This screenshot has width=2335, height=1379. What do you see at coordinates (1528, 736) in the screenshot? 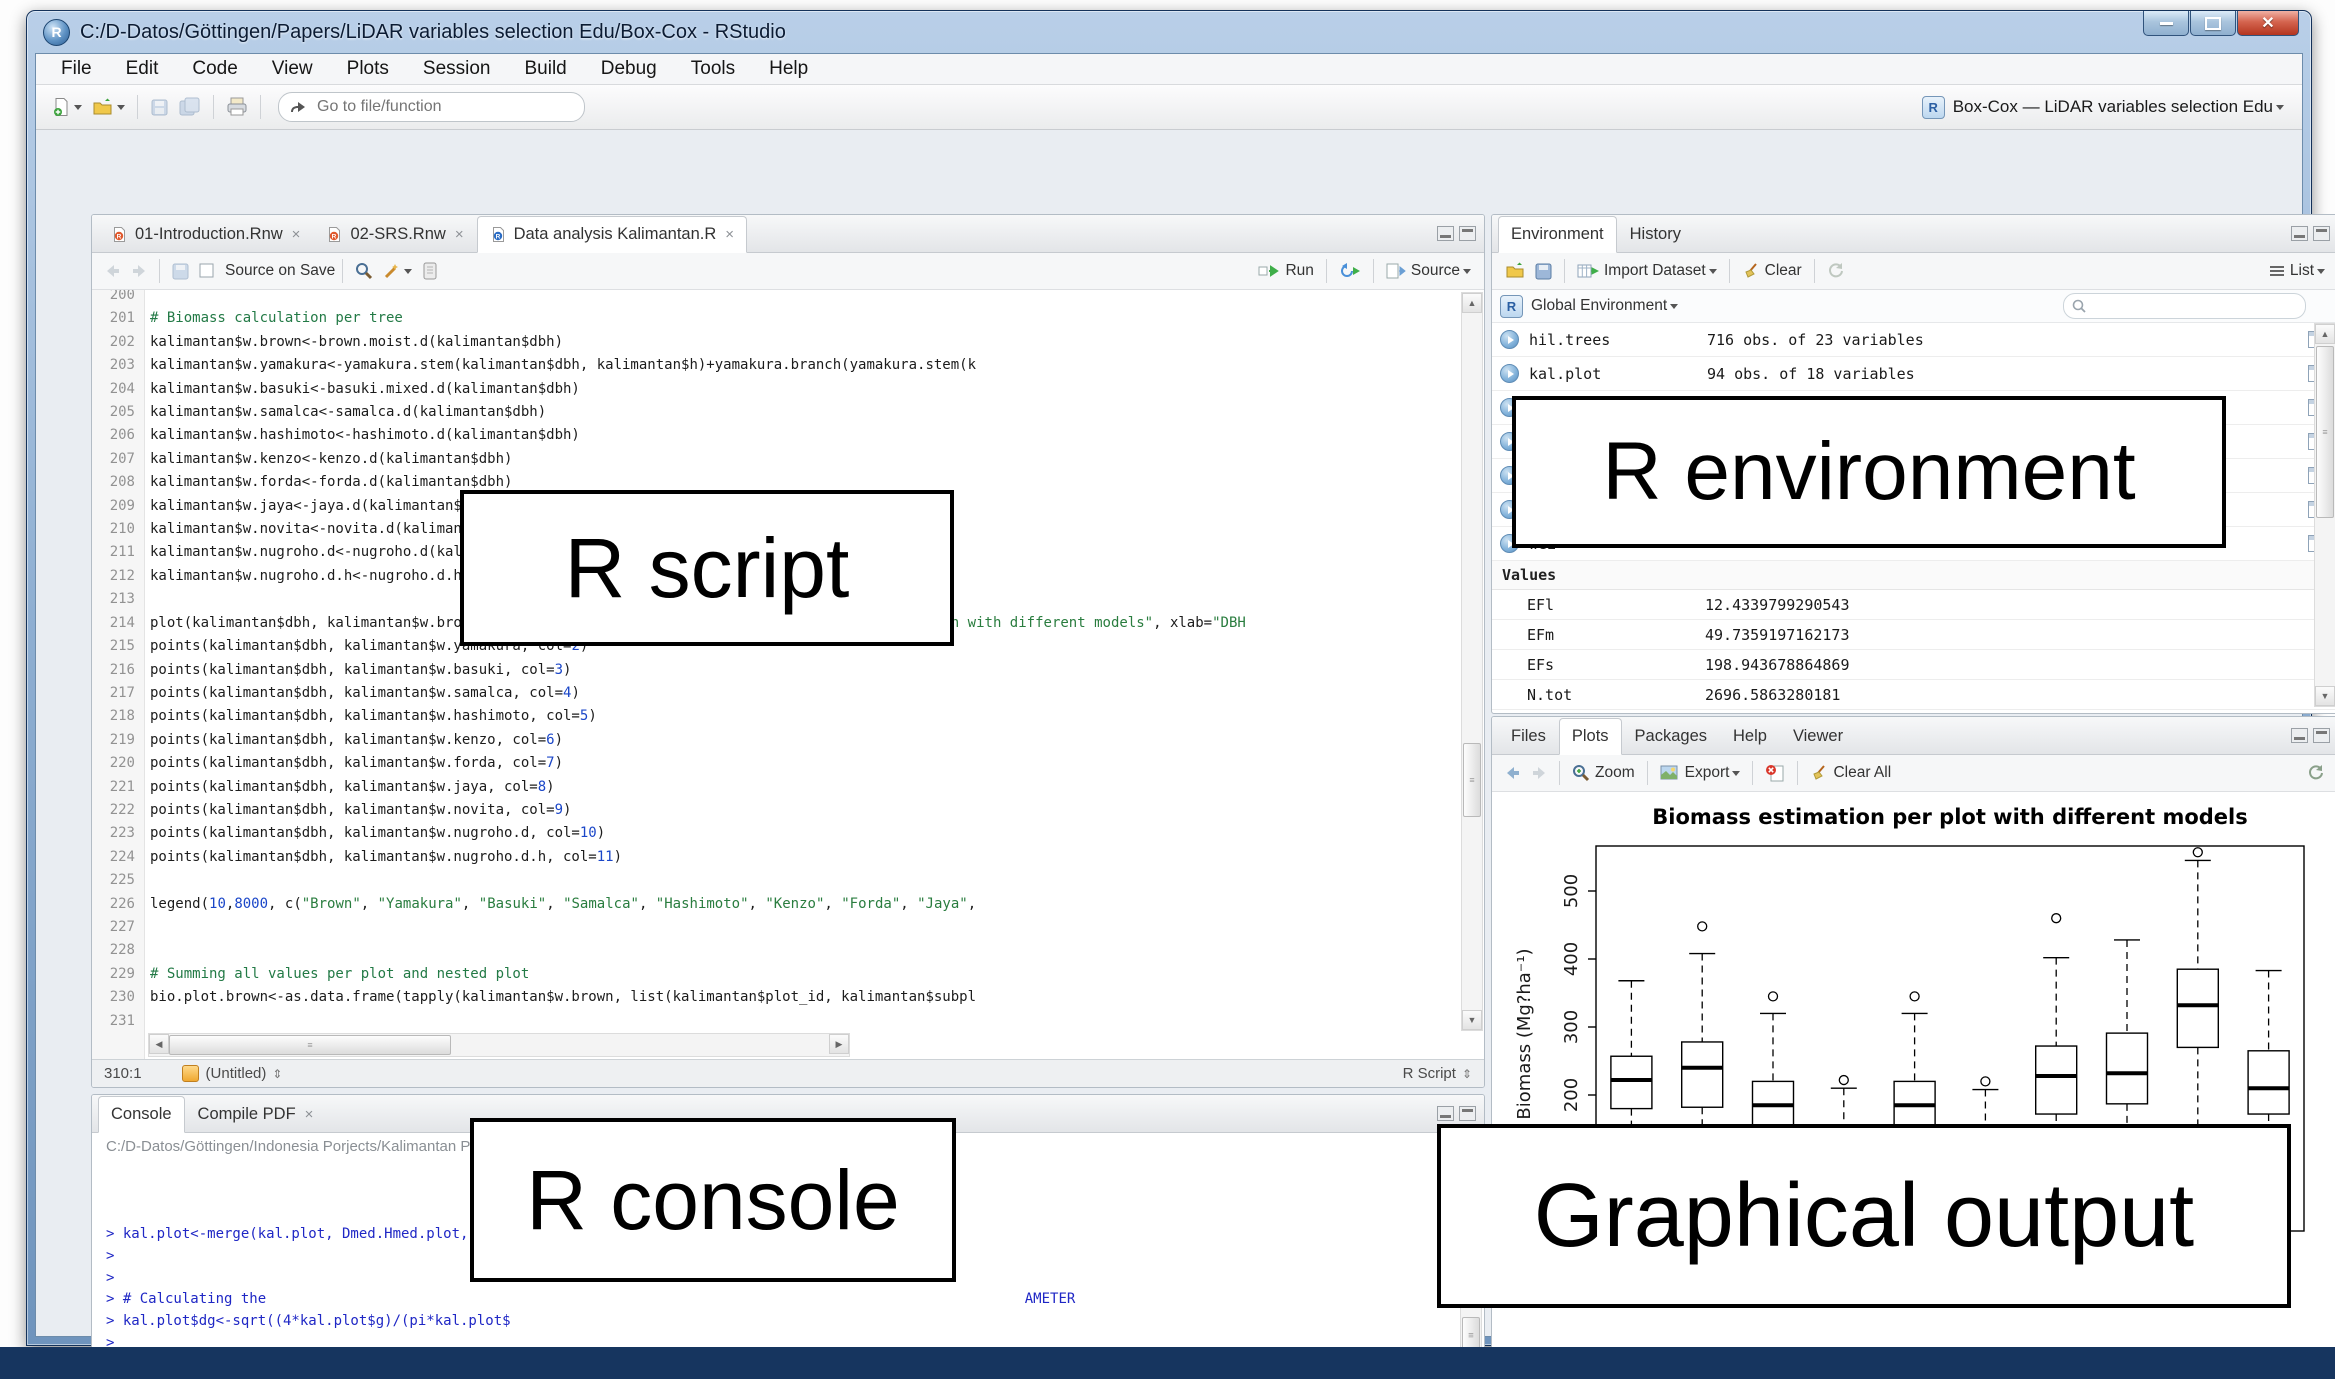
I see `tab-files: Files` at bounding box center [1528, 736].